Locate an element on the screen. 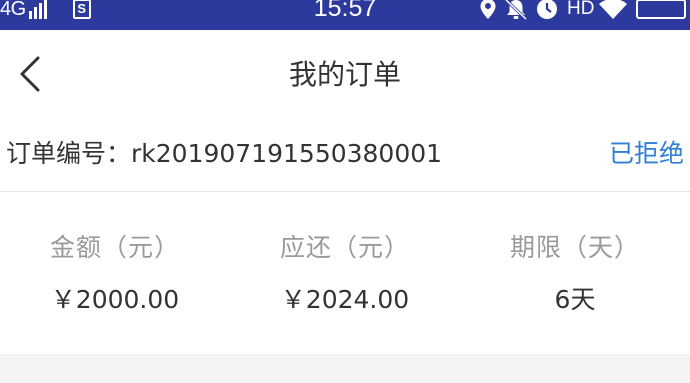  stat-term: 期限（天） 6天 is located at coordinates (575, 273).